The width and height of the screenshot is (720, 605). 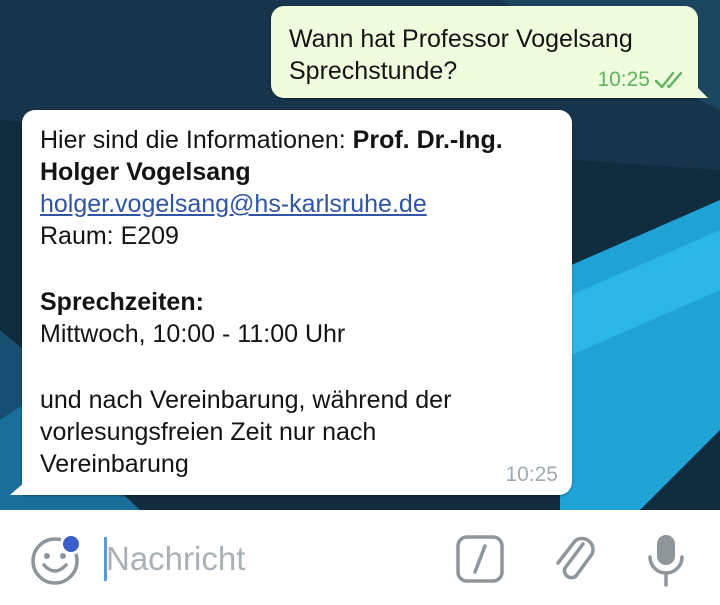 What do you see at coordinates (480, 559) in the screenshot?
I see `command-icon` at bounding box center [480, 559].